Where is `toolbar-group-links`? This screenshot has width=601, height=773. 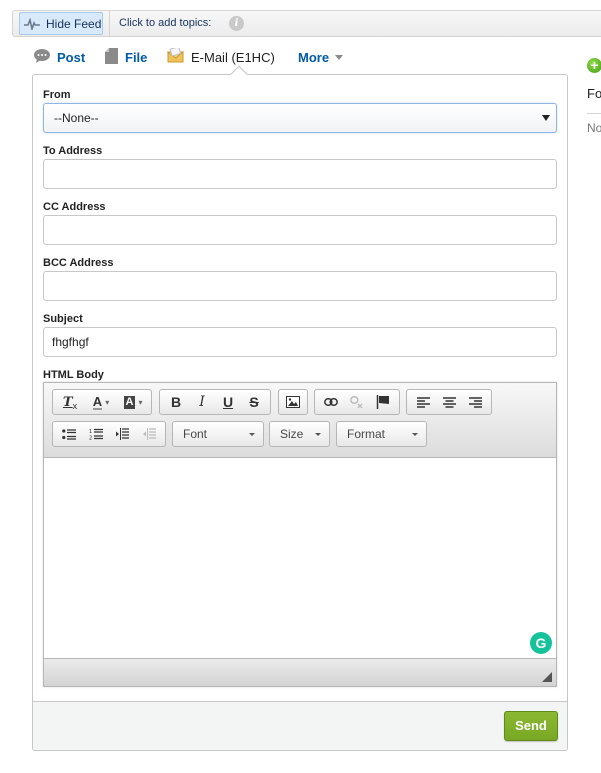 toolbar-group-links is located at coordinates (357, 402).